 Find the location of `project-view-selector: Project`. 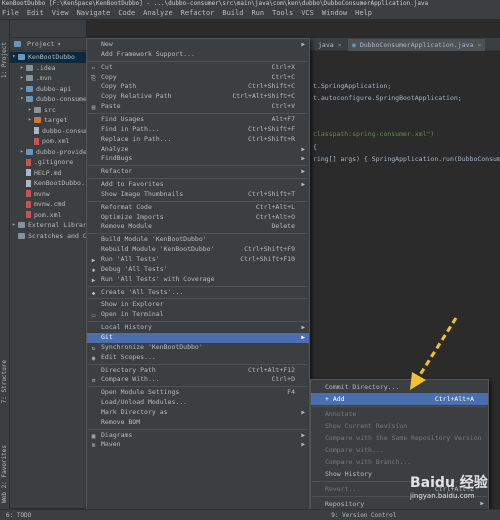

project-view-selector: Project is located at coordinates (40, 44).